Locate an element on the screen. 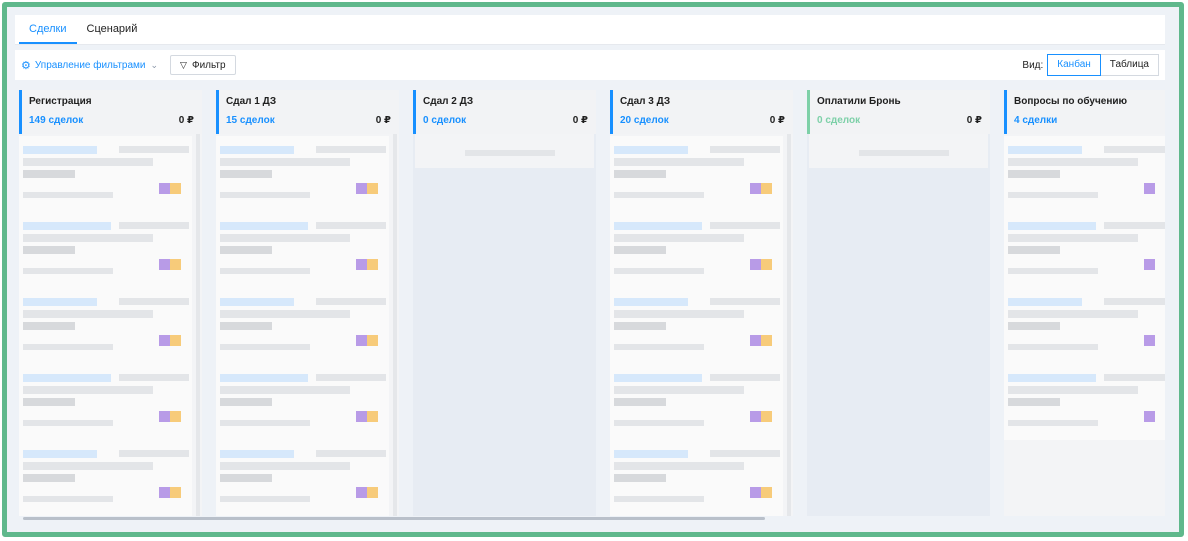  horizontal-scrollbar is located at coordinates (394, 518).